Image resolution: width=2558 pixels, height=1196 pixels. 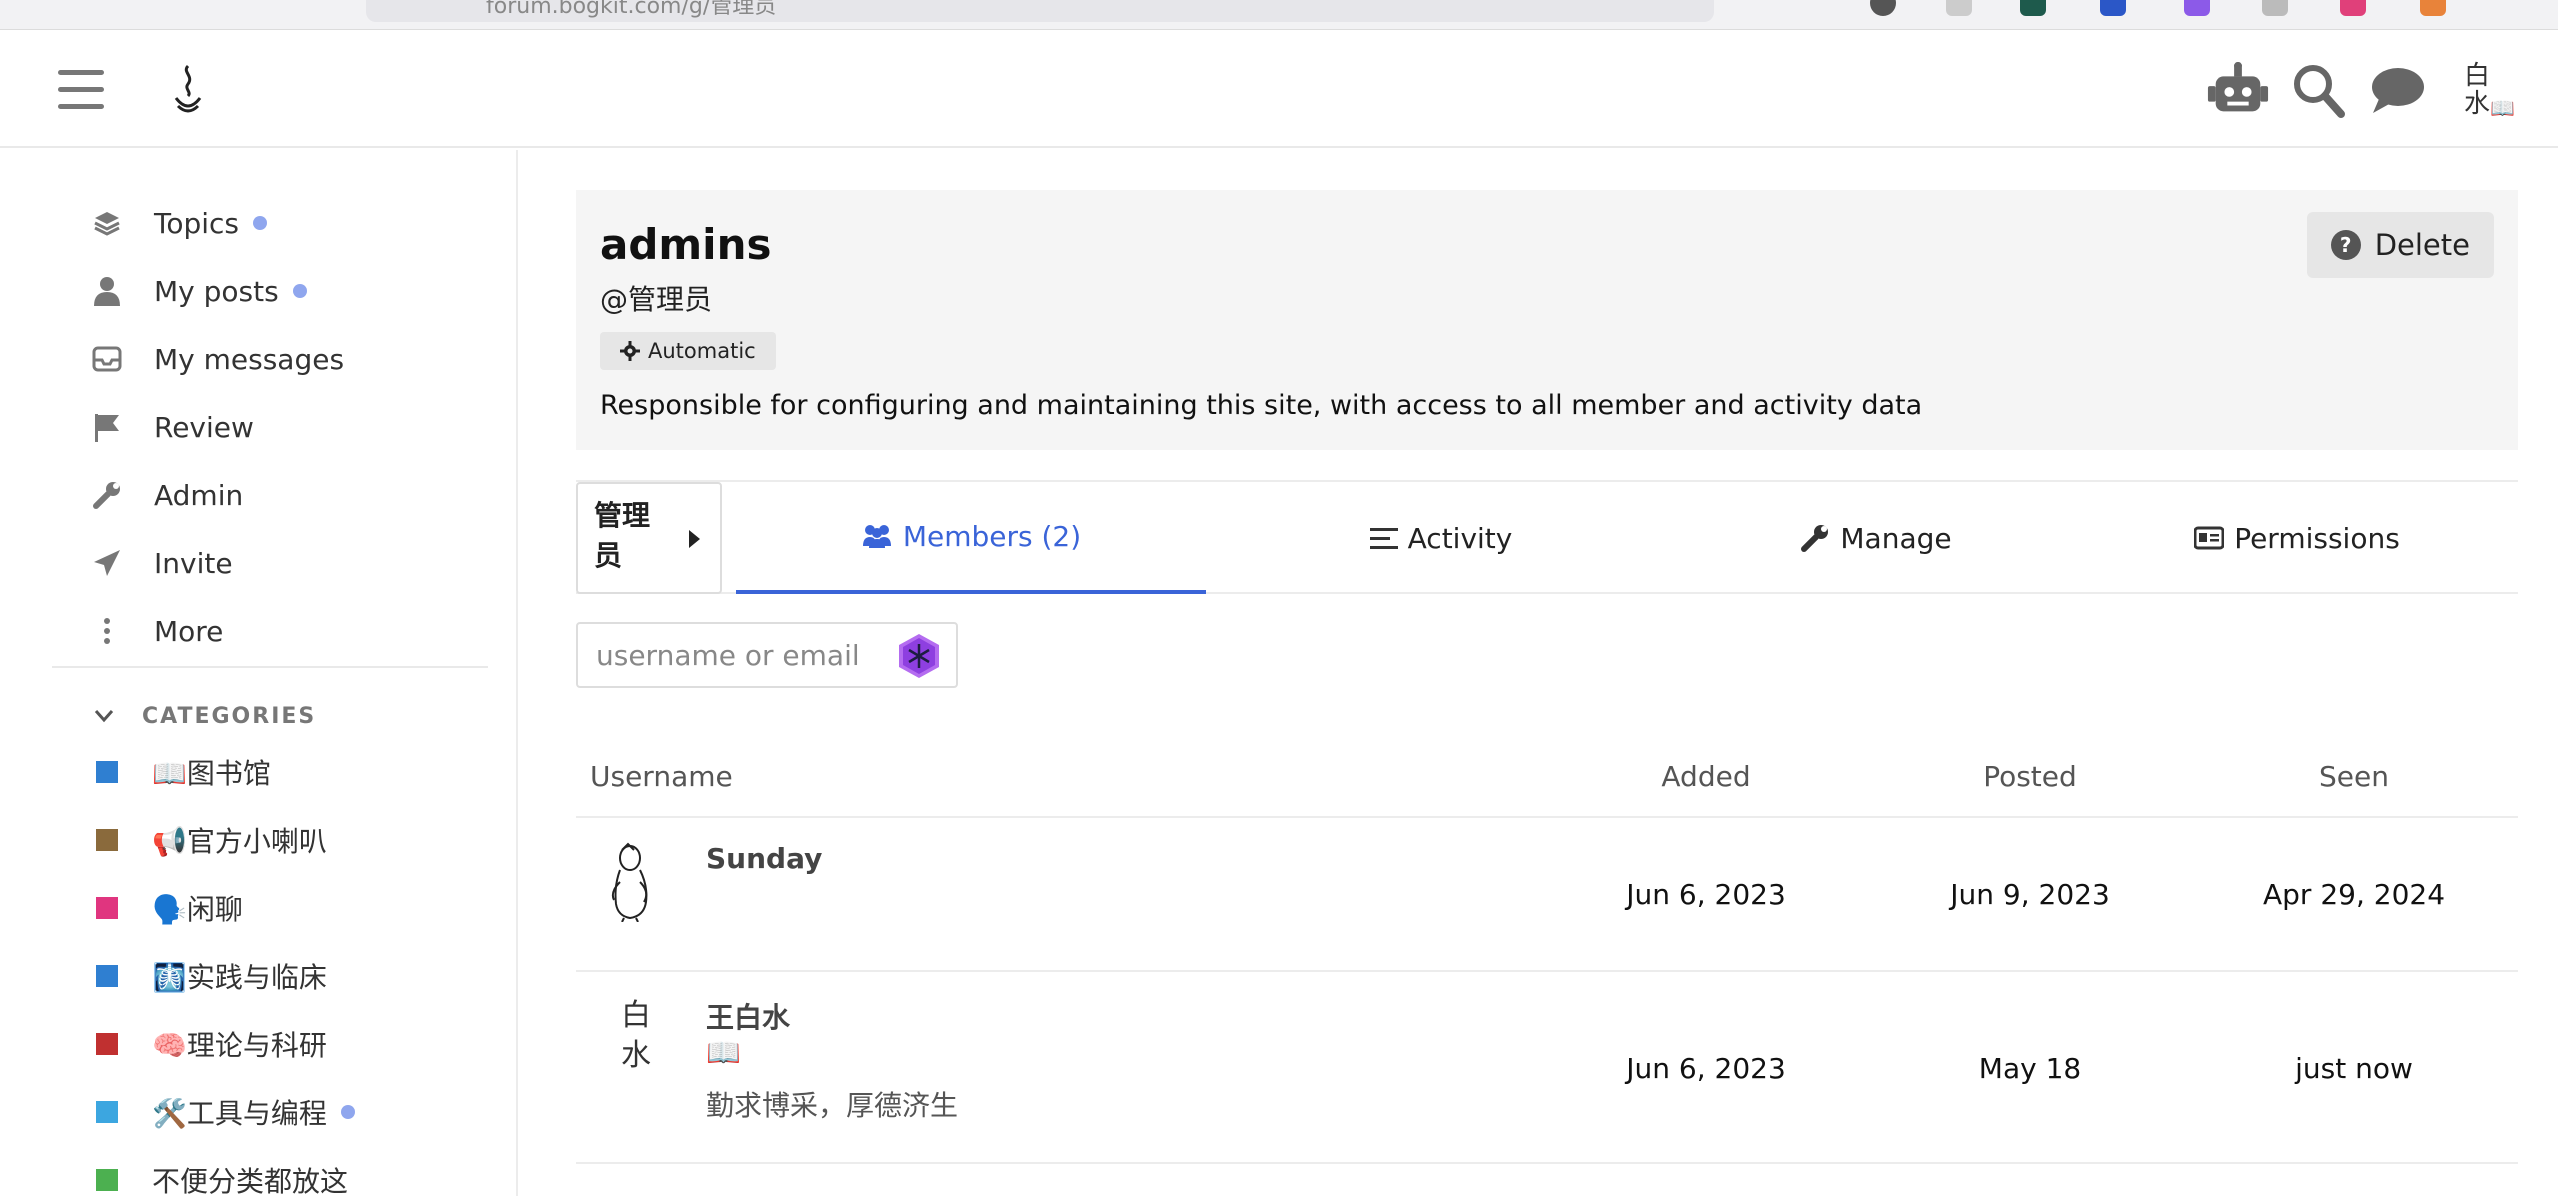 I want to click on member-username: Sunday, so click(x=764, y=858).